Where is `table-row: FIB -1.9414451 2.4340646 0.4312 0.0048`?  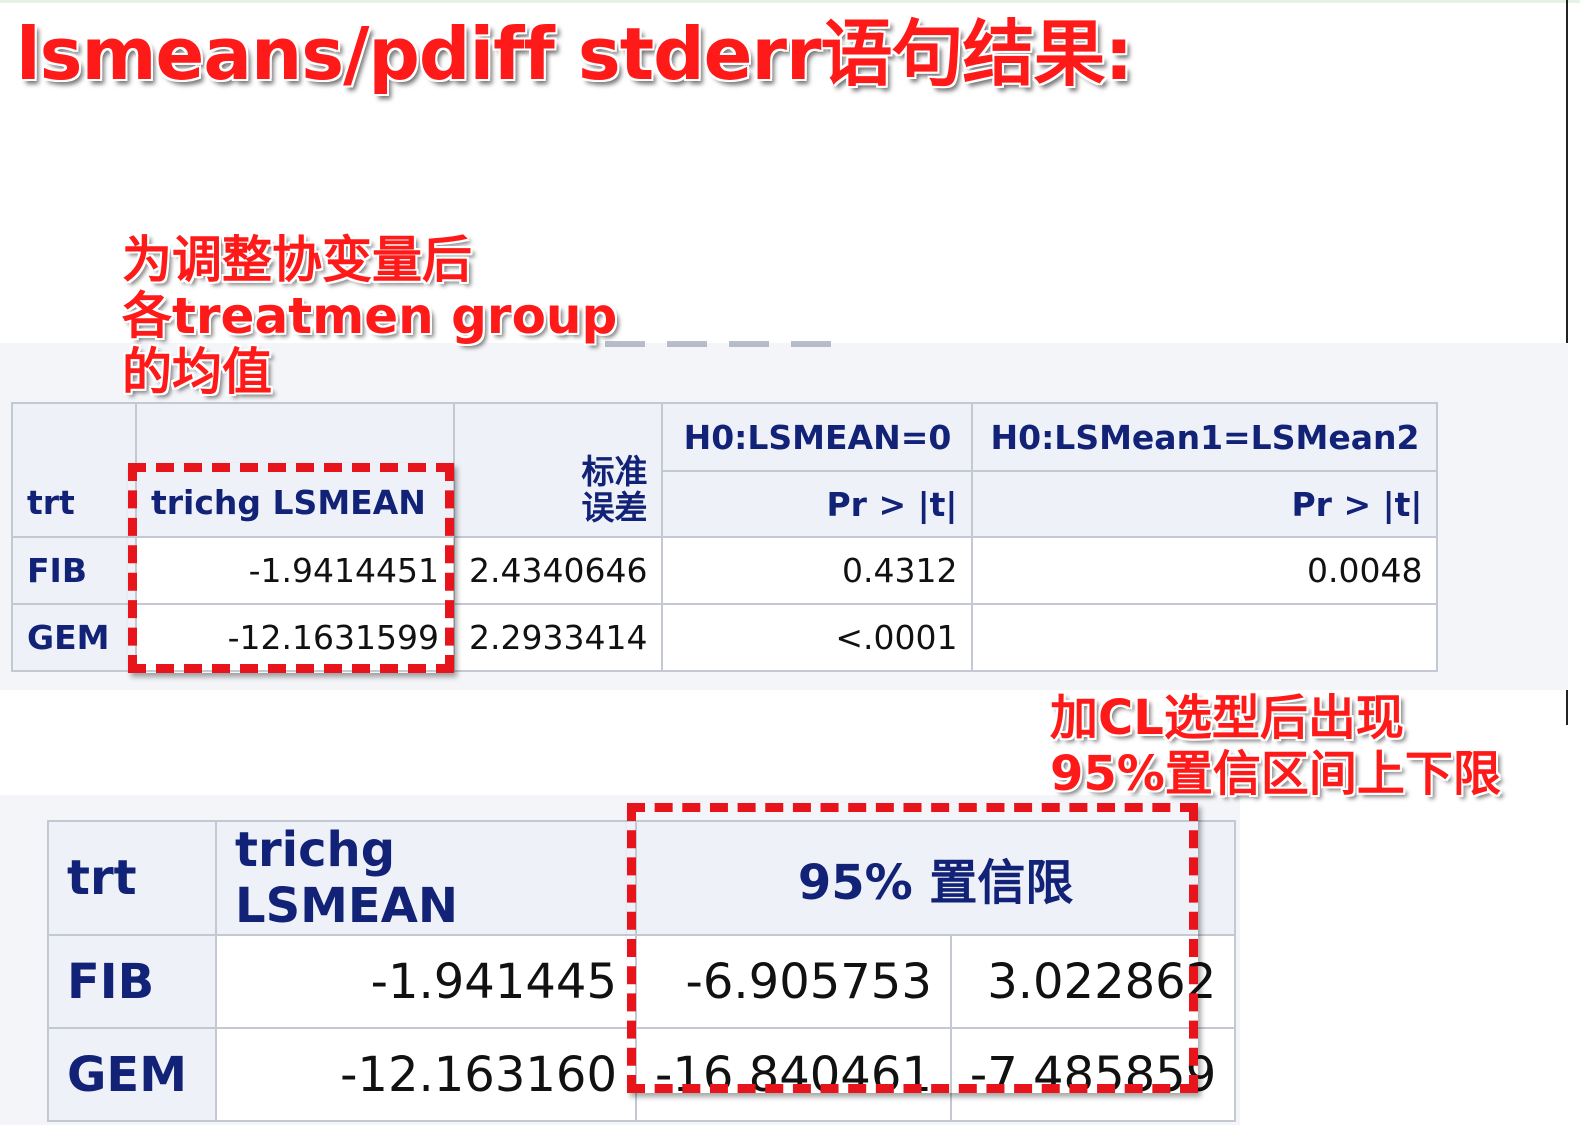
table-row: FIB -1.9414451 2.4340646 0.4312 0.0048 is located at coordinates (725, 570).